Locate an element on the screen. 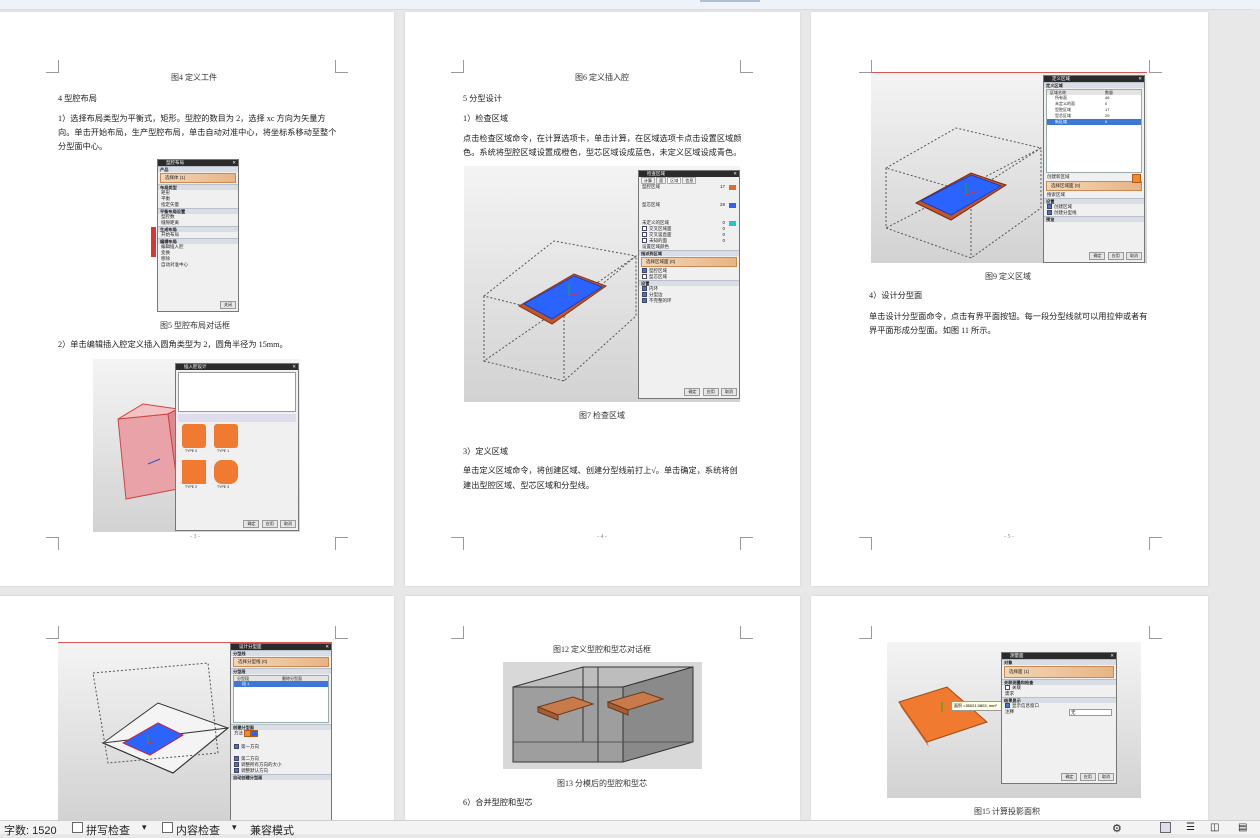 This screenshot has height=838, width=1260. selection-row: 选择分型线 (0) is located at coordinates (281, 662).